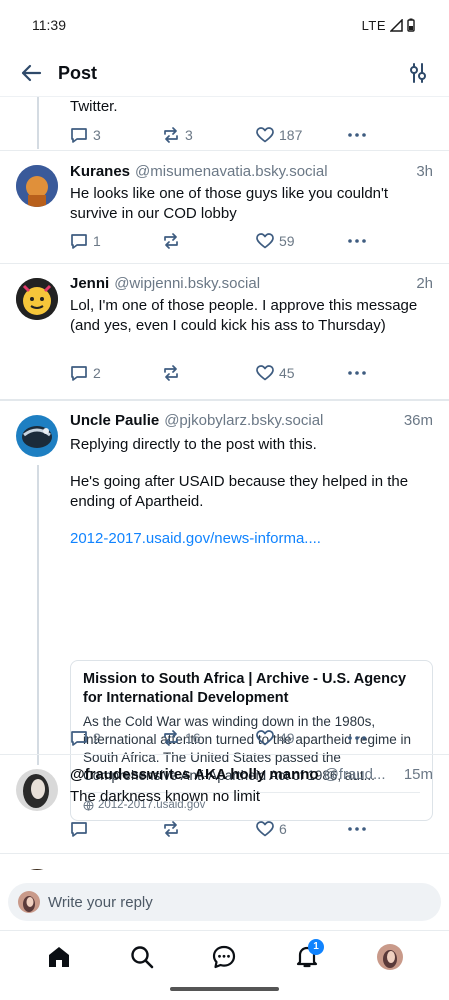 The width and height of the screenshot is (449, 1000). What do you see at coordinates (89, 283) in the screenshot?
I see `author-name: Jenni` at bounding box center [89, 283].